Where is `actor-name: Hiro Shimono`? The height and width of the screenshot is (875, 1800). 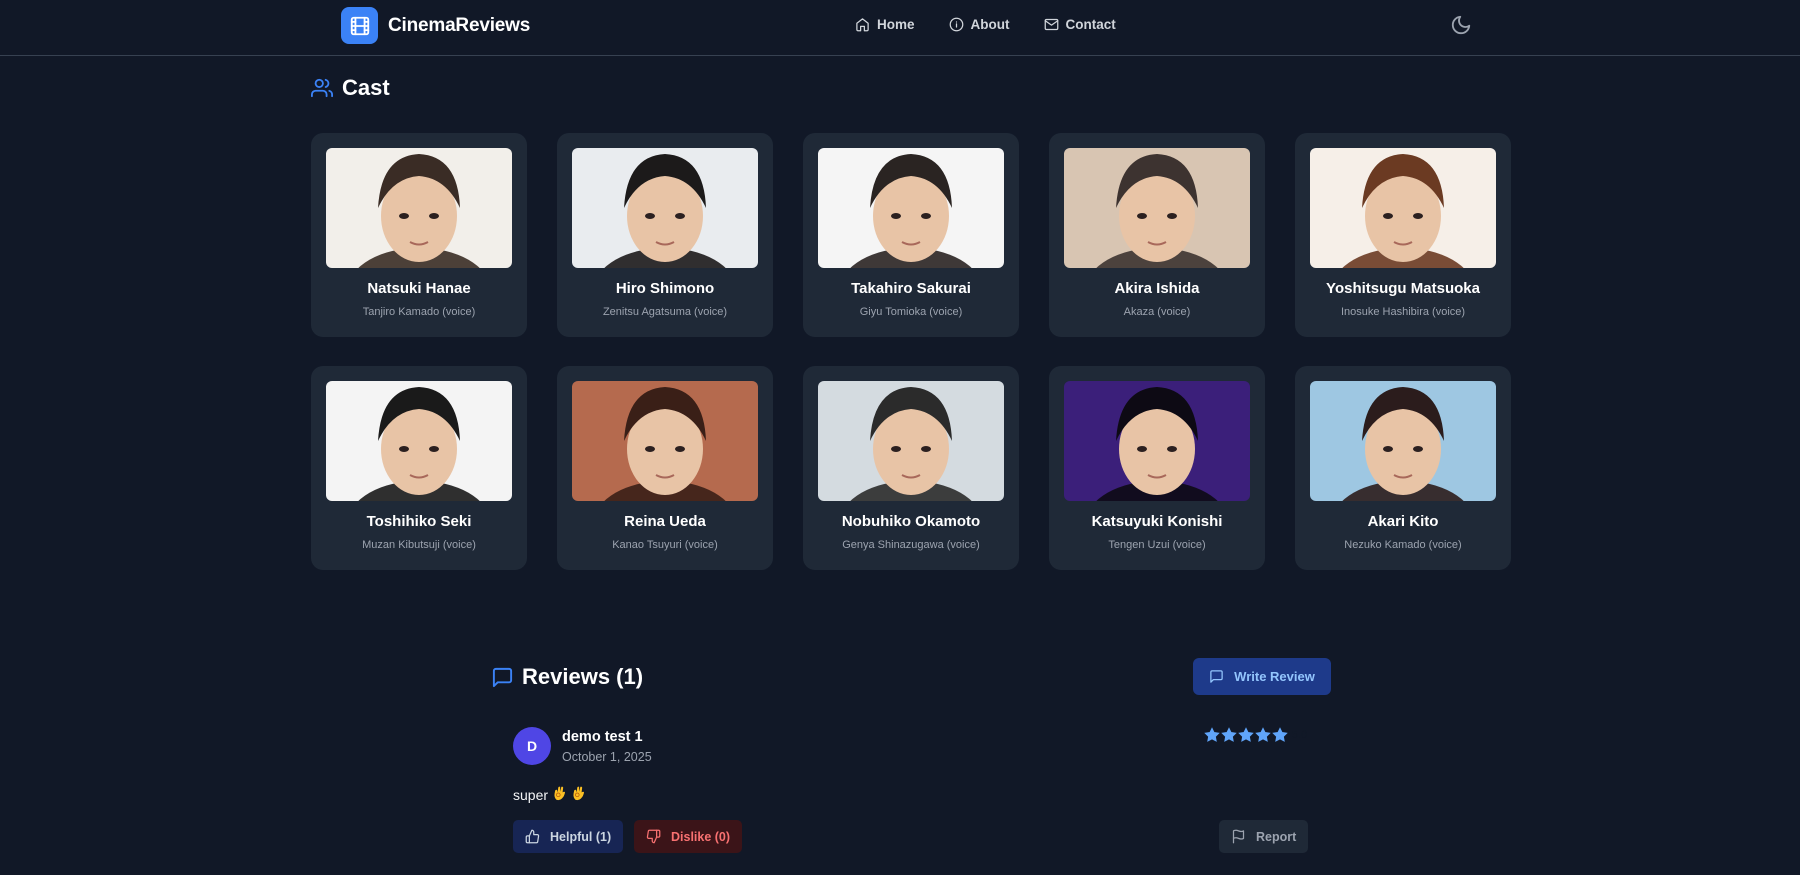
actor-name: Hiro Shimono is located at coordinates (665, 288).